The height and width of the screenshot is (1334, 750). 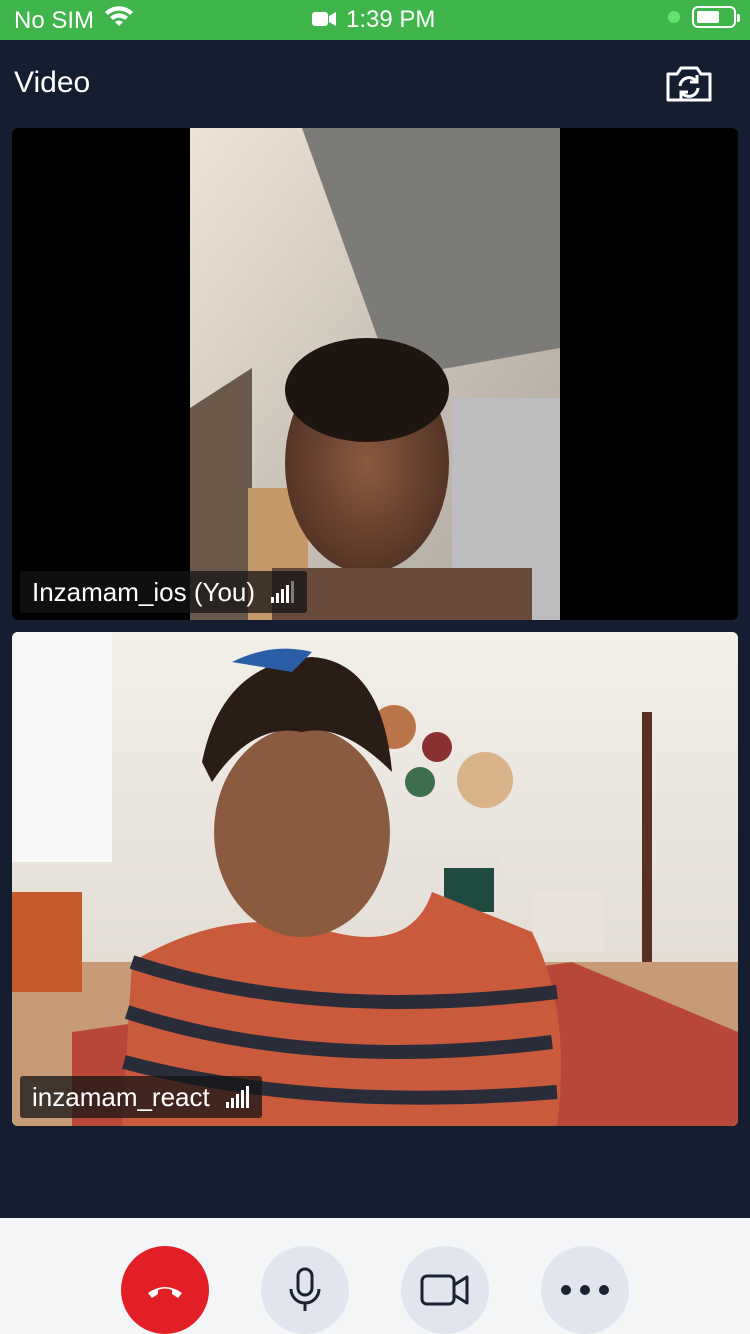 I want to click on video-camera-icon, so click(x=444, y=1290).